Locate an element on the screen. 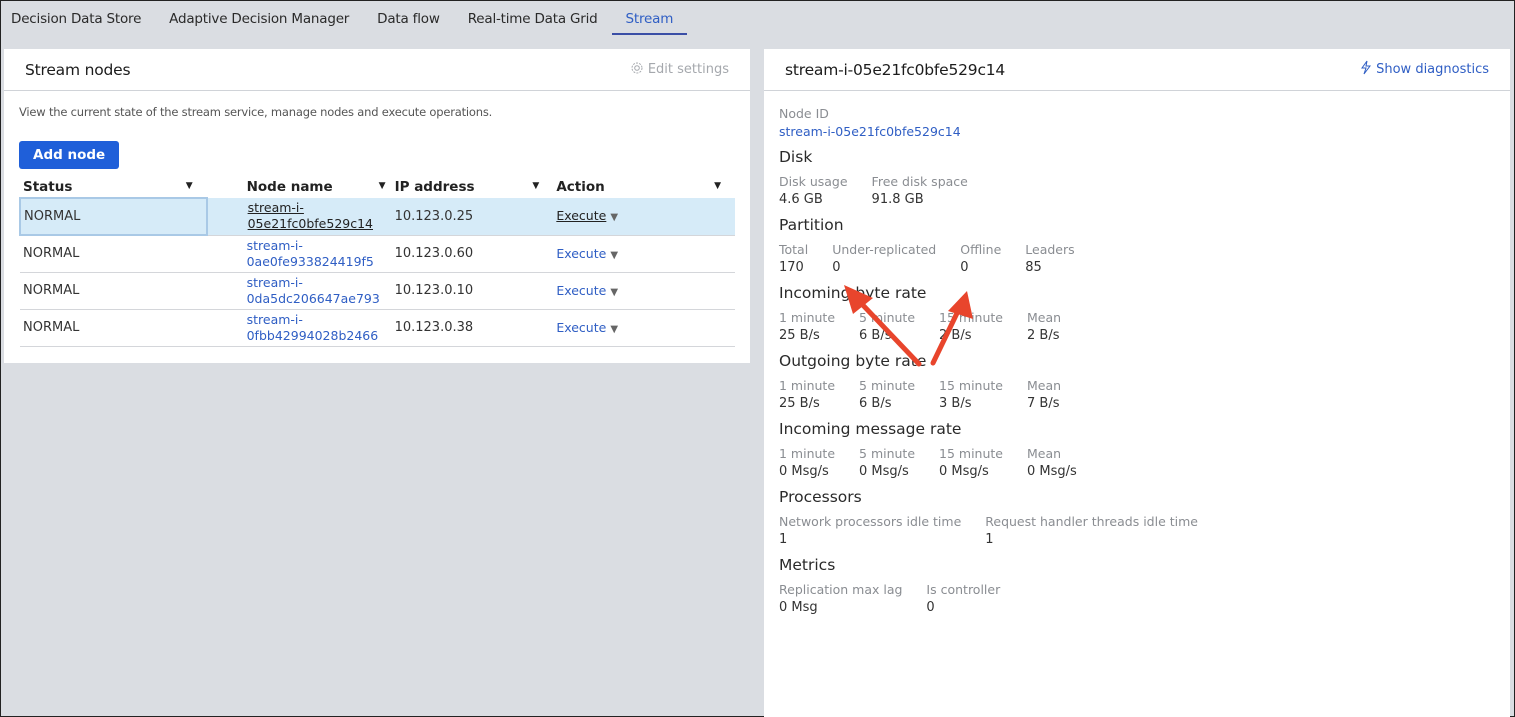 Image resolution: width=1515 pixels, height=717 pixels. disk-usage-field: Disk usage 4.6 GB is located at coordinates (813, 190).